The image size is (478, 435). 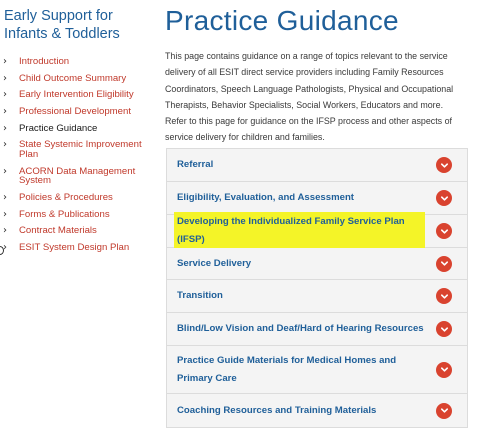 I want to click on sidebar-item-label: State Systemic Improvement Plan, so click(x=80, y=149).